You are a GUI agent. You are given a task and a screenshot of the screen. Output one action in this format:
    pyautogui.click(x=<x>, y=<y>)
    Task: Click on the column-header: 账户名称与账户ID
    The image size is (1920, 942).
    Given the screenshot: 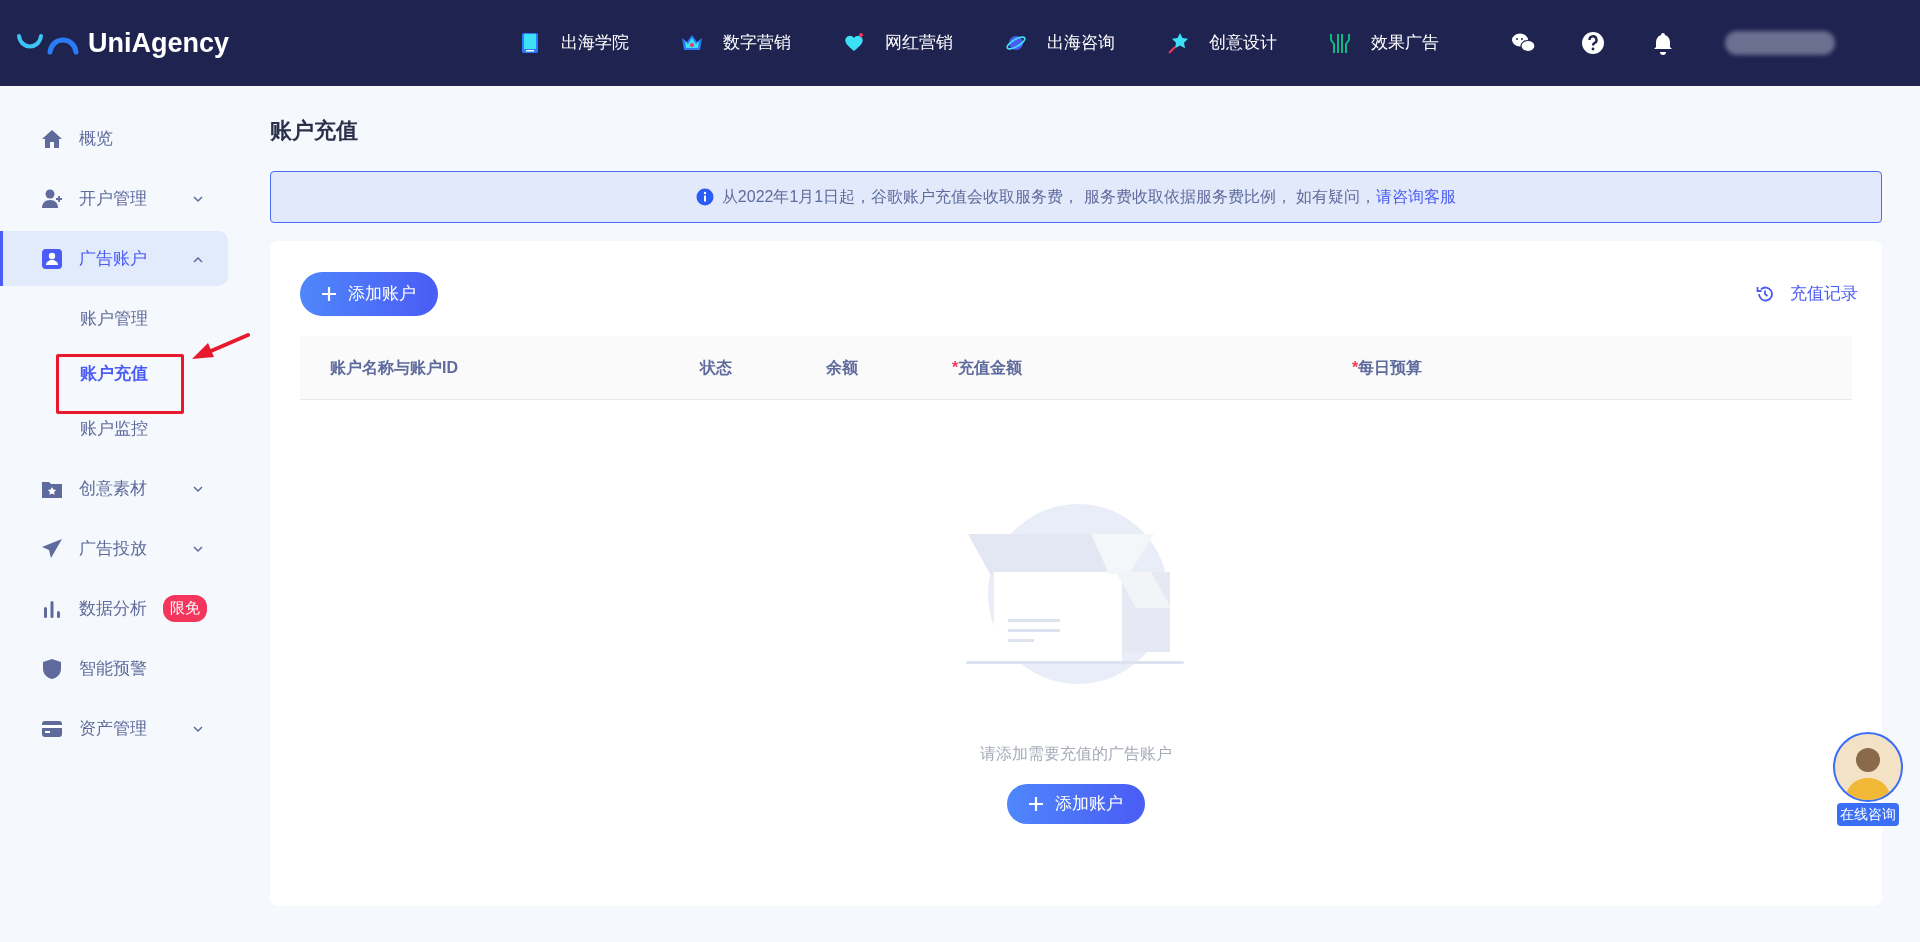 What is the action you would take?
    pyautogui.click(x=394, y=367)
    